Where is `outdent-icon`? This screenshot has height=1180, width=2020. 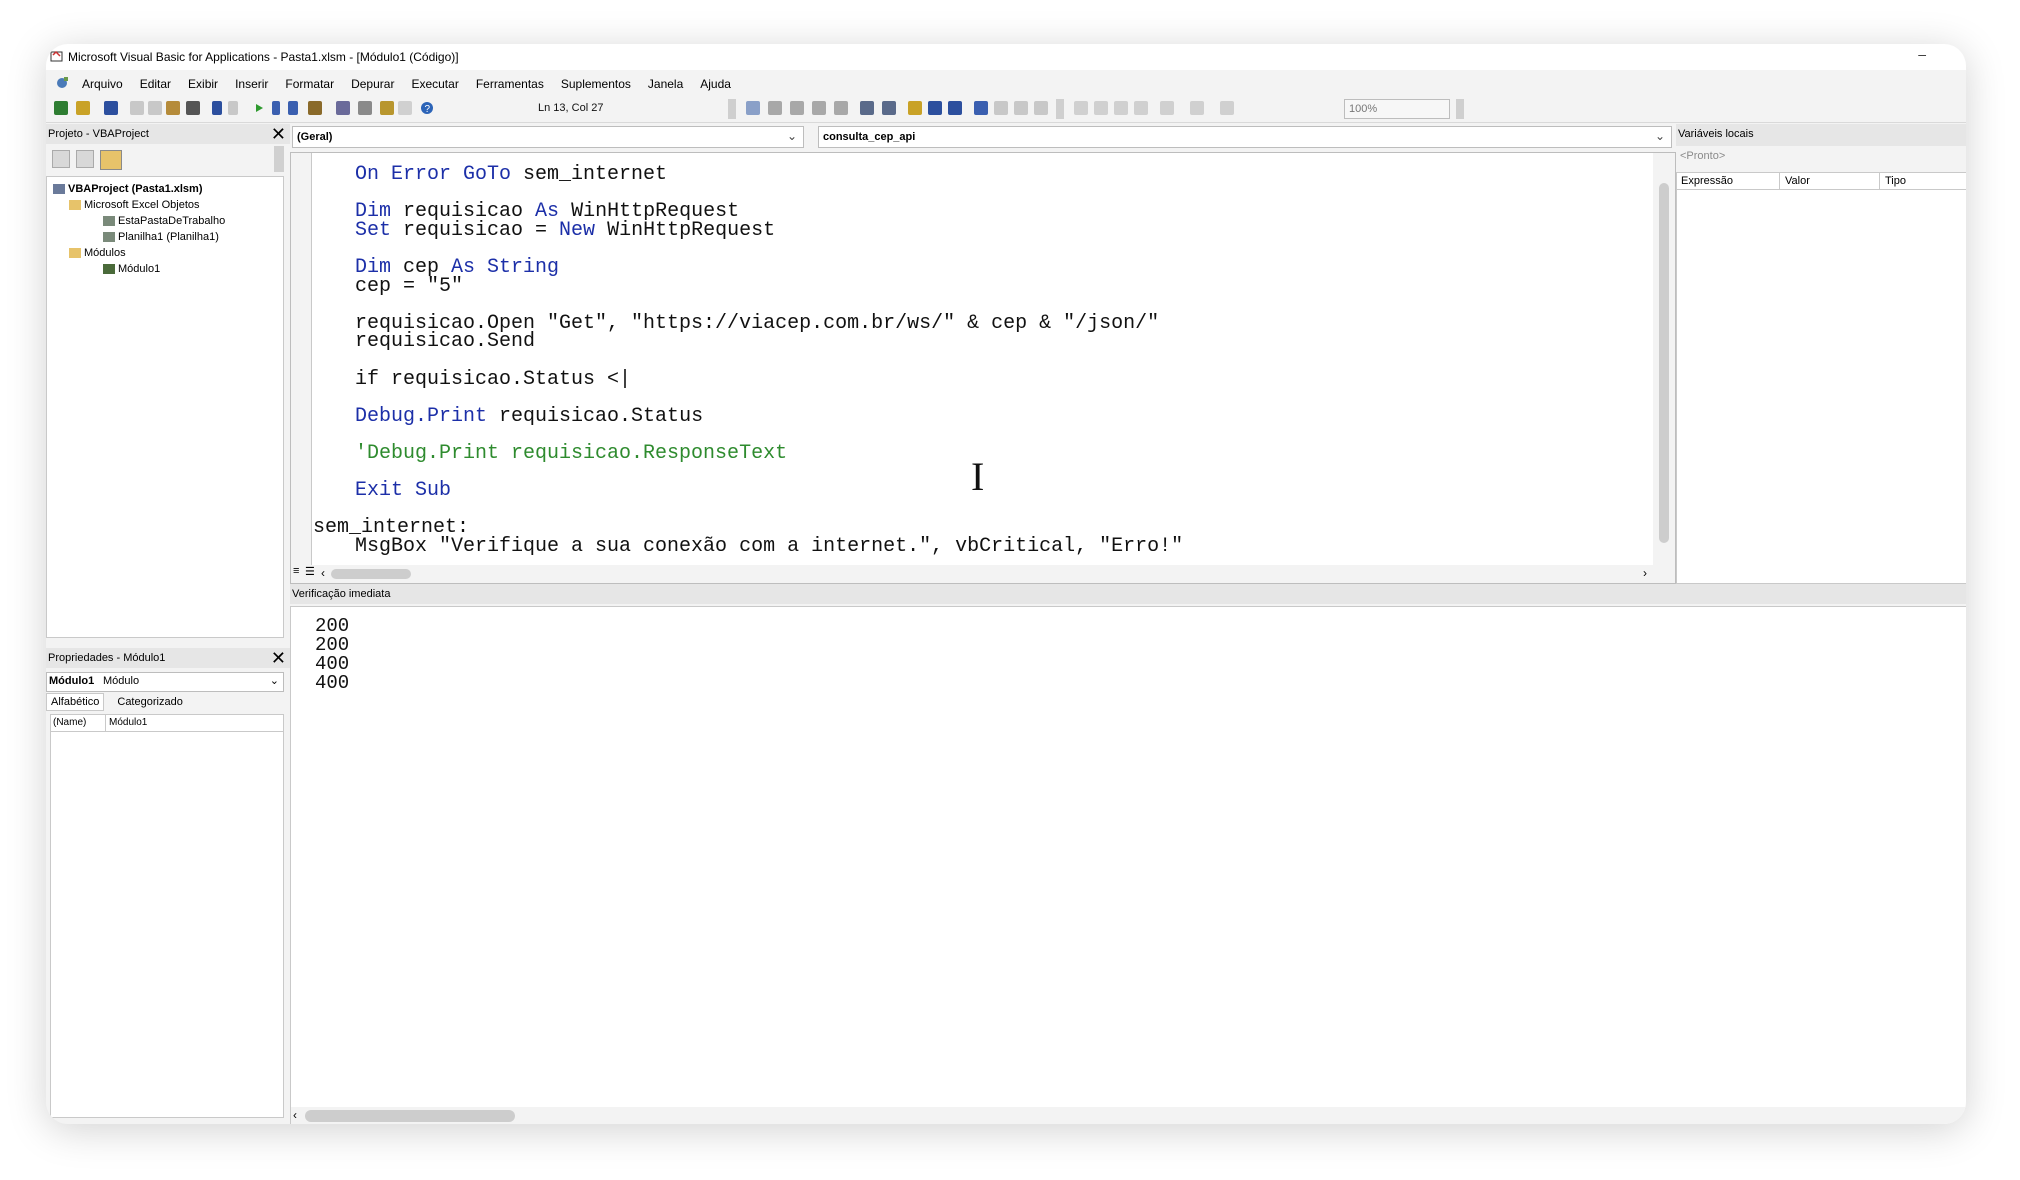 outdent-icon is located at coordinates (889, 108).